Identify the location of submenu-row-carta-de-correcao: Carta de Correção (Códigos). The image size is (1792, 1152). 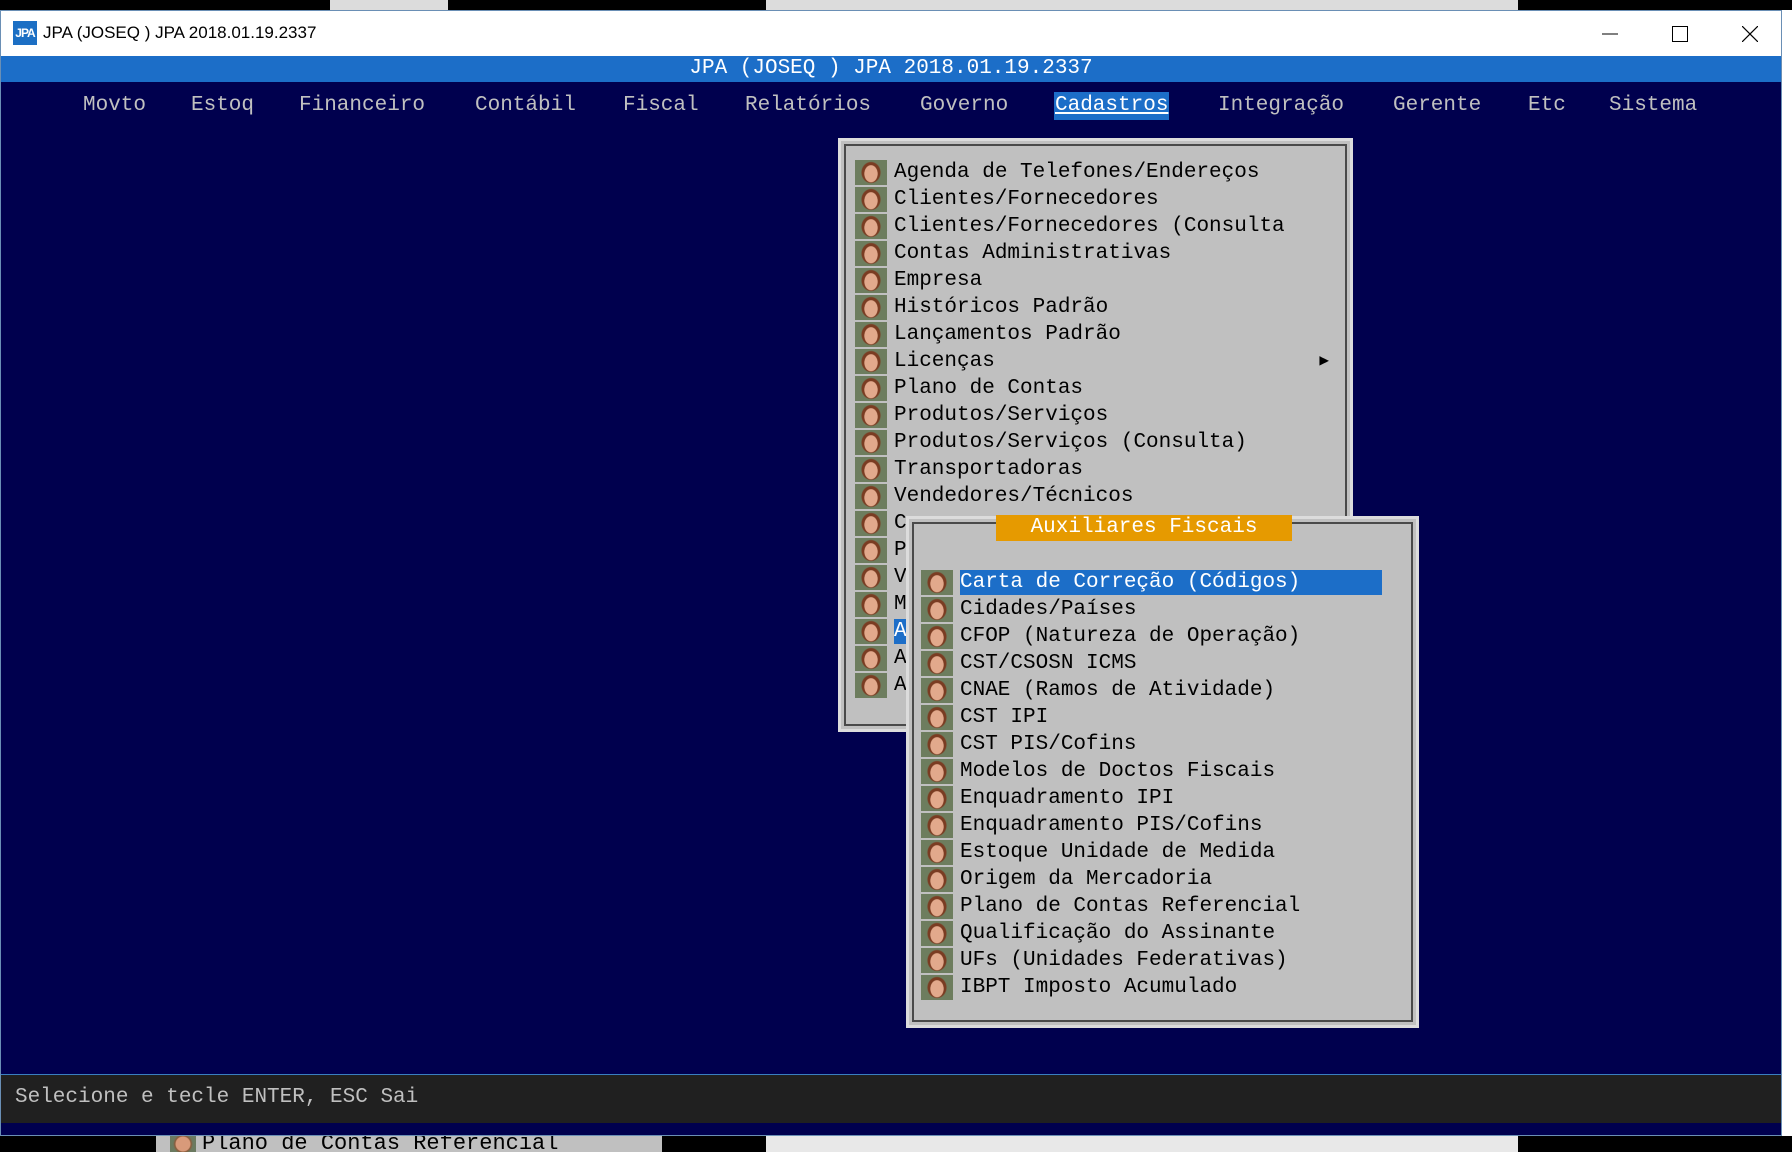
(1163, 582).